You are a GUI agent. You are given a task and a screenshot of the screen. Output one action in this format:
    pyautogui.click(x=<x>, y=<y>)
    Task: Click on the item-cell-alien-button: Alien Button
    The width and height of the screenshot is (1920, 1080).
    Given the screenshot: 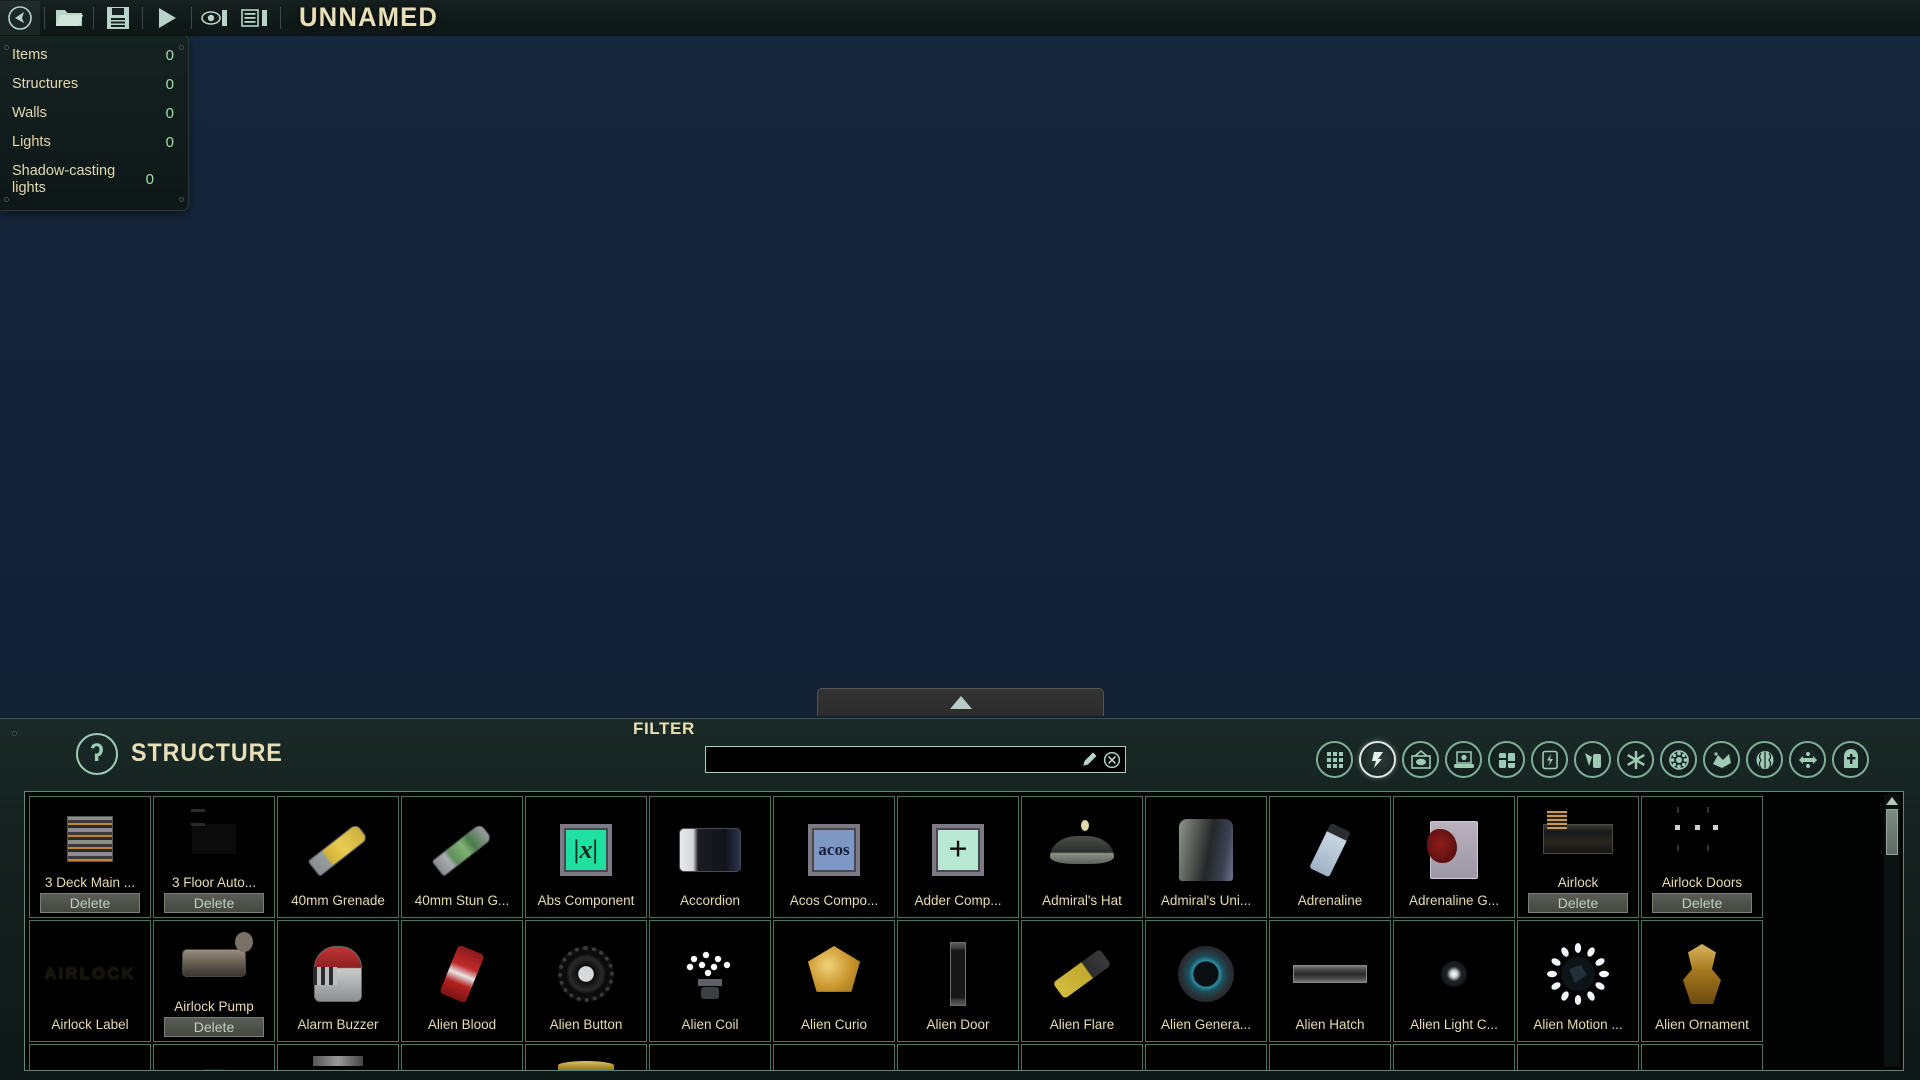 What is the action you would take?
    pyautogui.click(x=586, y=981)
    